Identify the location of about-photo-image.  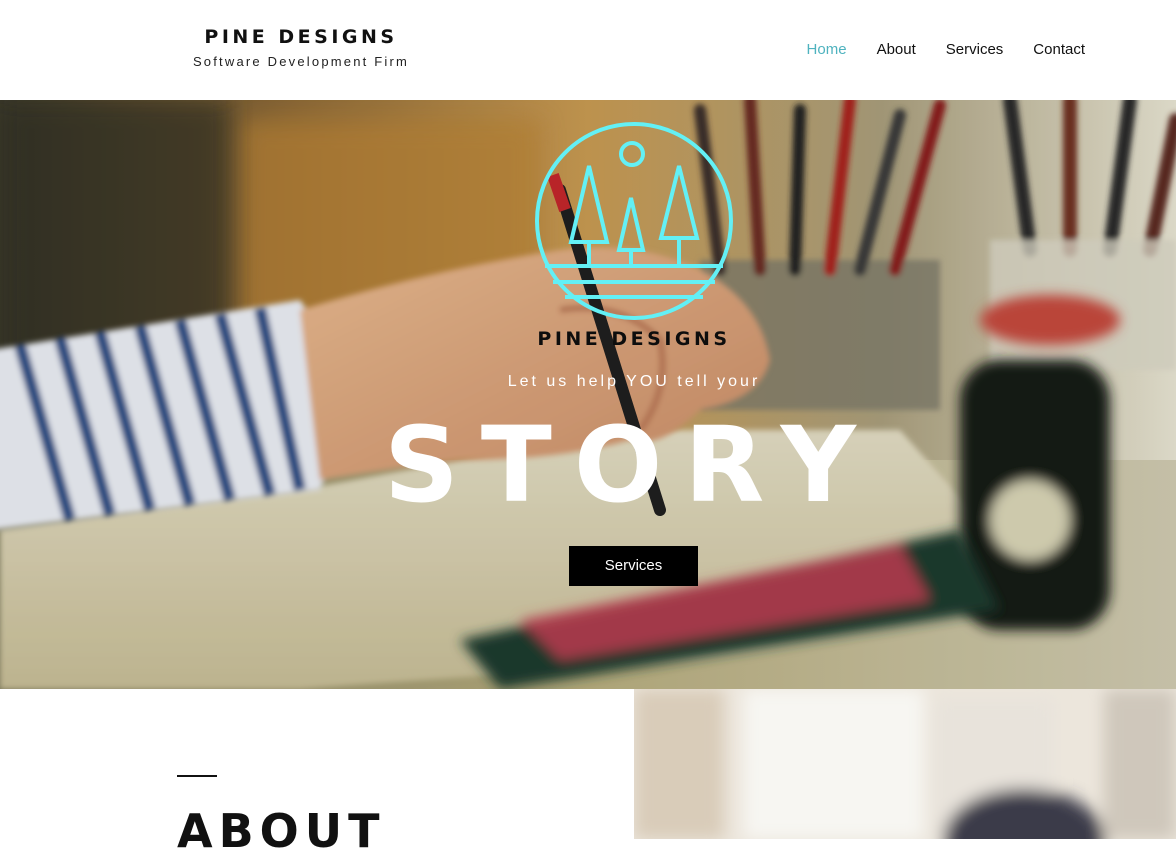
(905, 764).